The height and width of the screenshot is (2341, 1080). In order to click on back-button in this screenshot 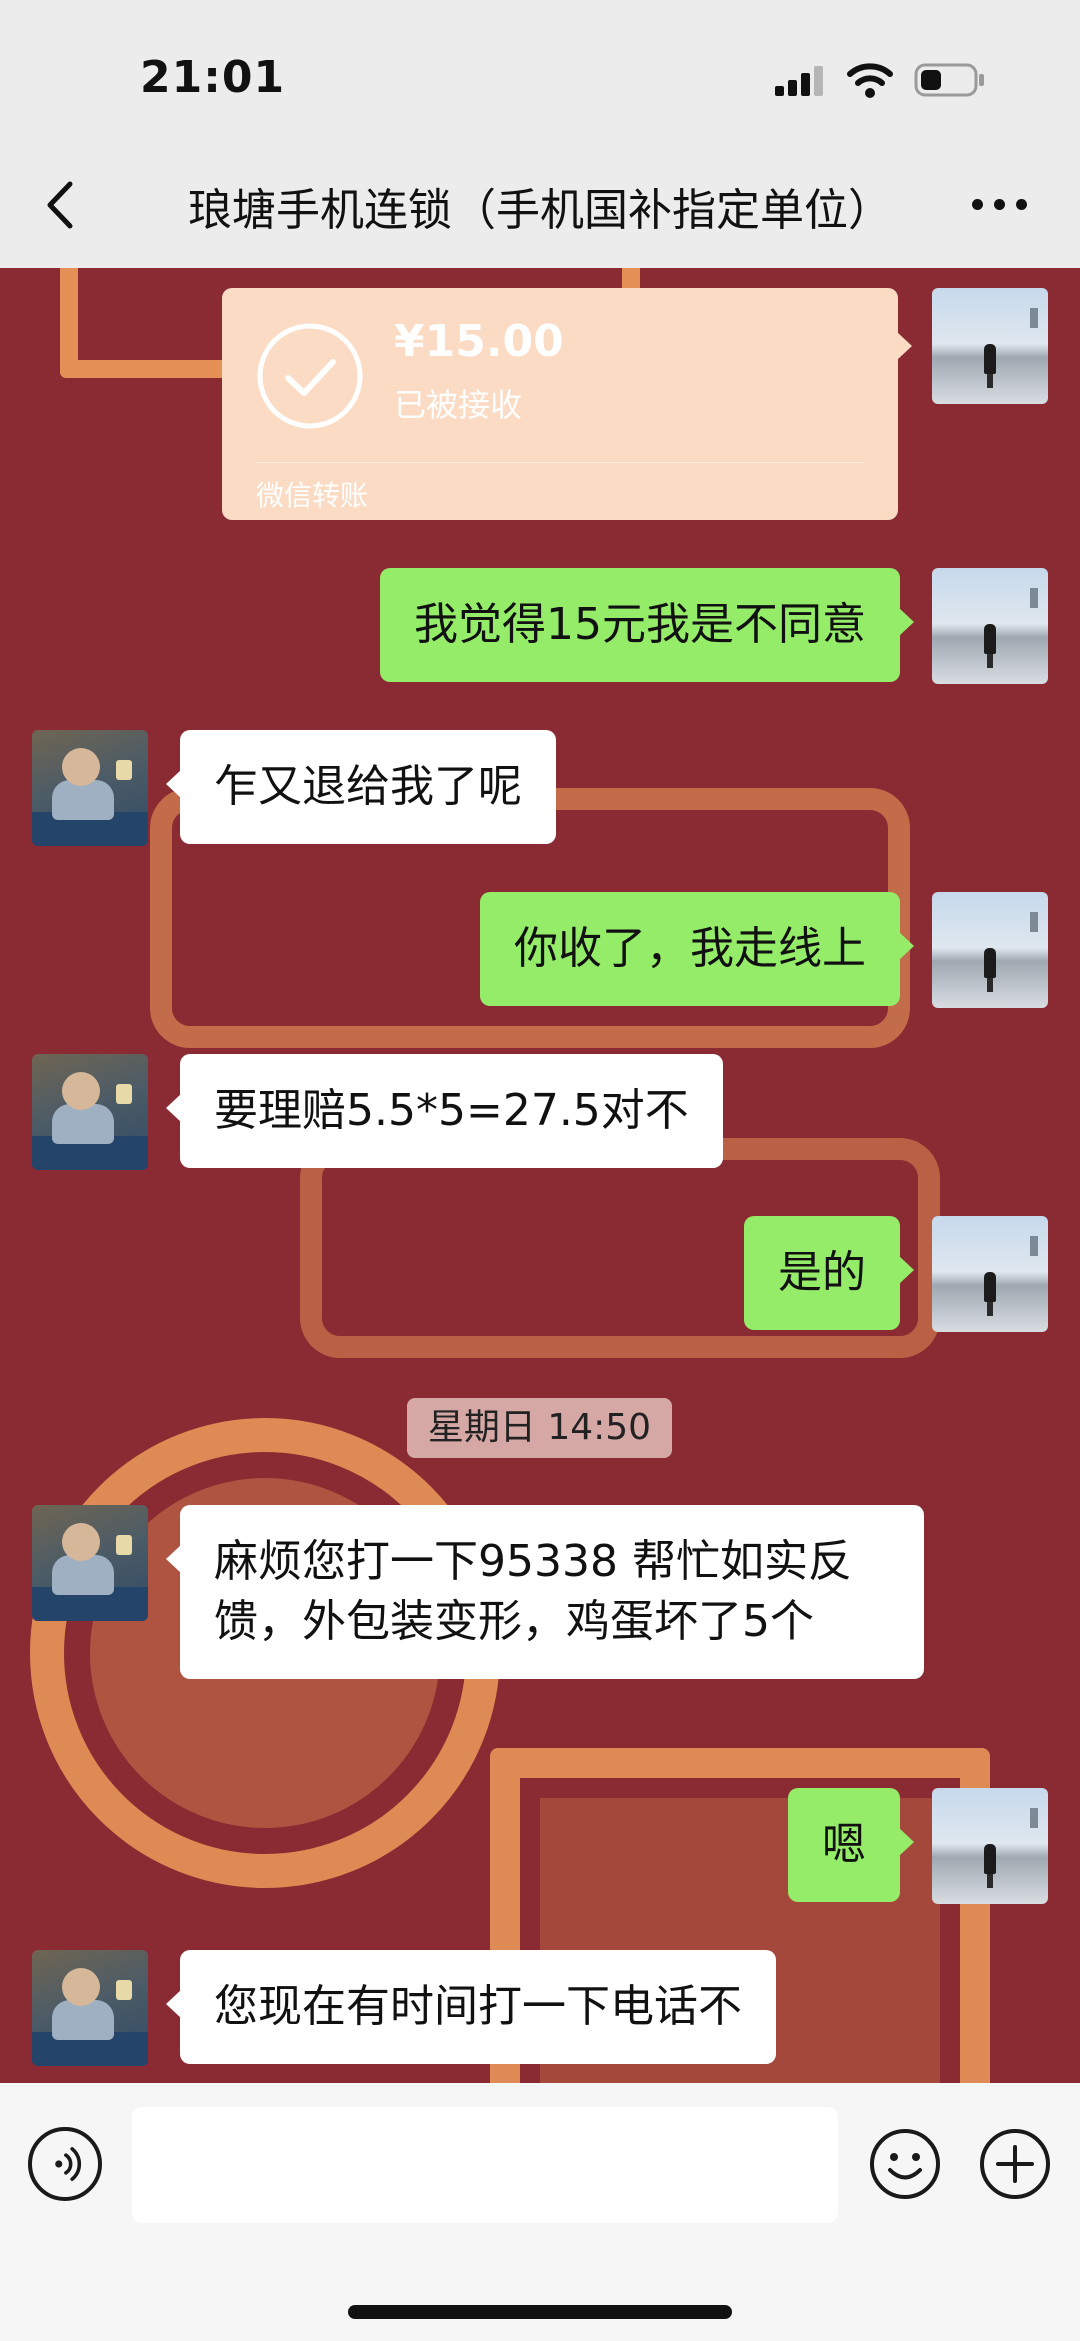, I will do `click(65, 205)`.